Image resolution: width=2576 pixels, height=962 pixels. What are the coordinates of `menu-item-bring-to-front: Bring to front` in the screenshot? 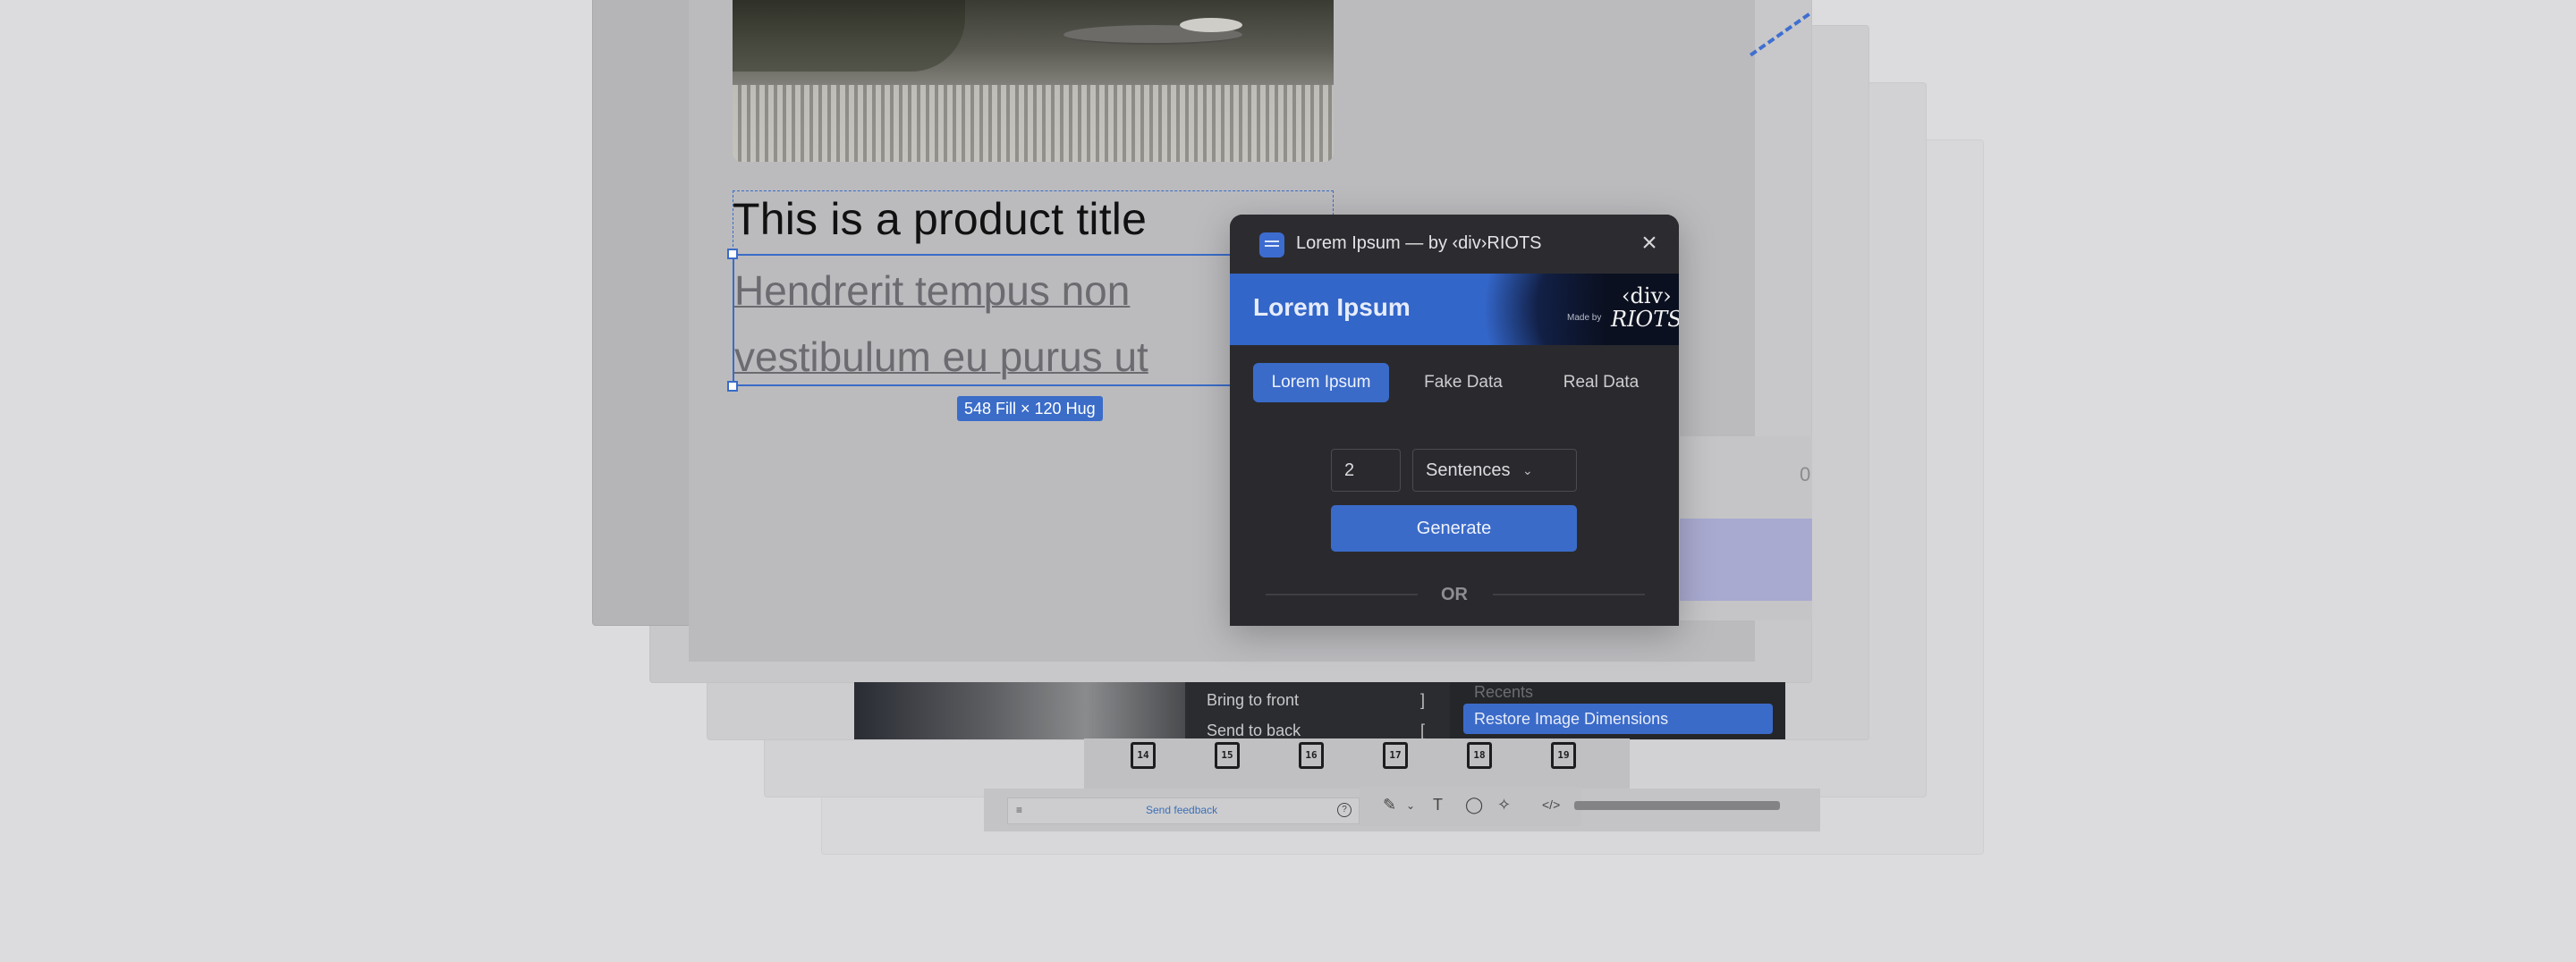 It's located at (1253, 700).